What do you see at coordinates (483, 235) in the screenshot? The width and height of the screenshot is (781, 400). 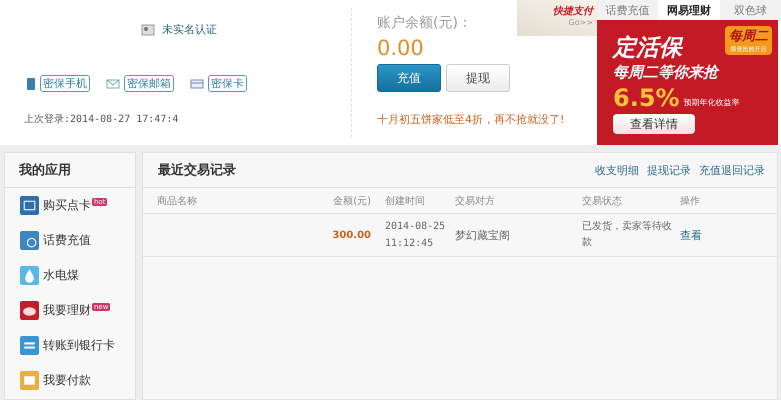 I see `party-cell-text: 梦幻藏宝阁` at bounding box center [483, 235].